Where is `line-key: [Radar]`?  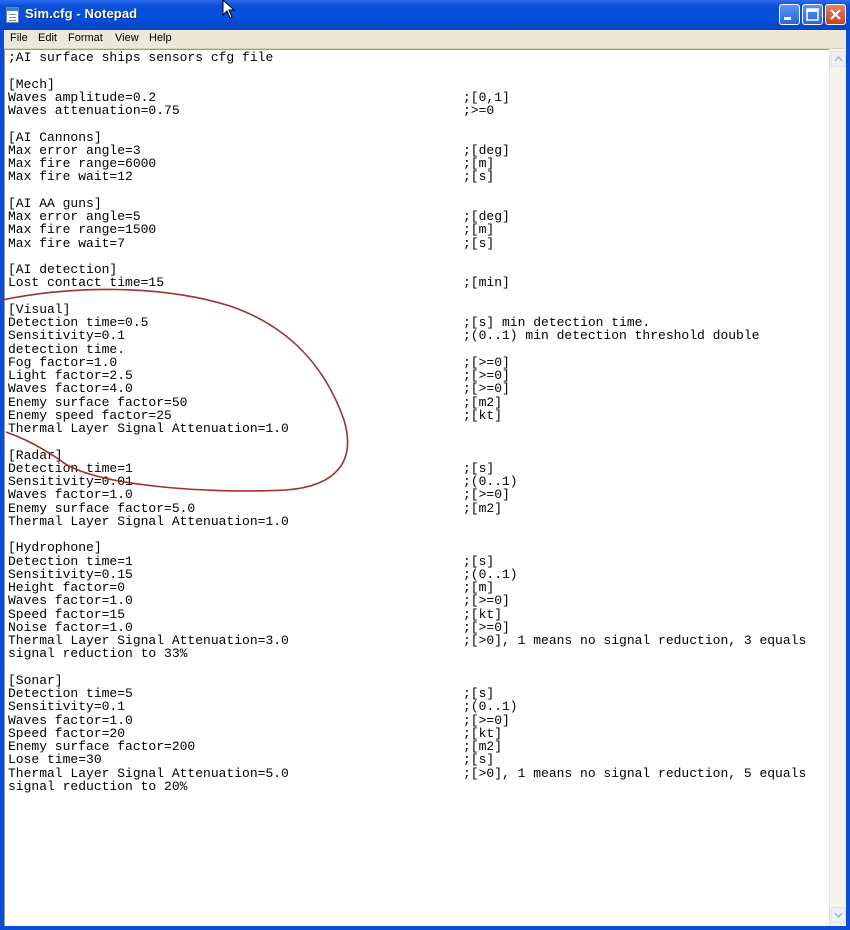 line-key: [Radar] is located at coordinates (35, 455).